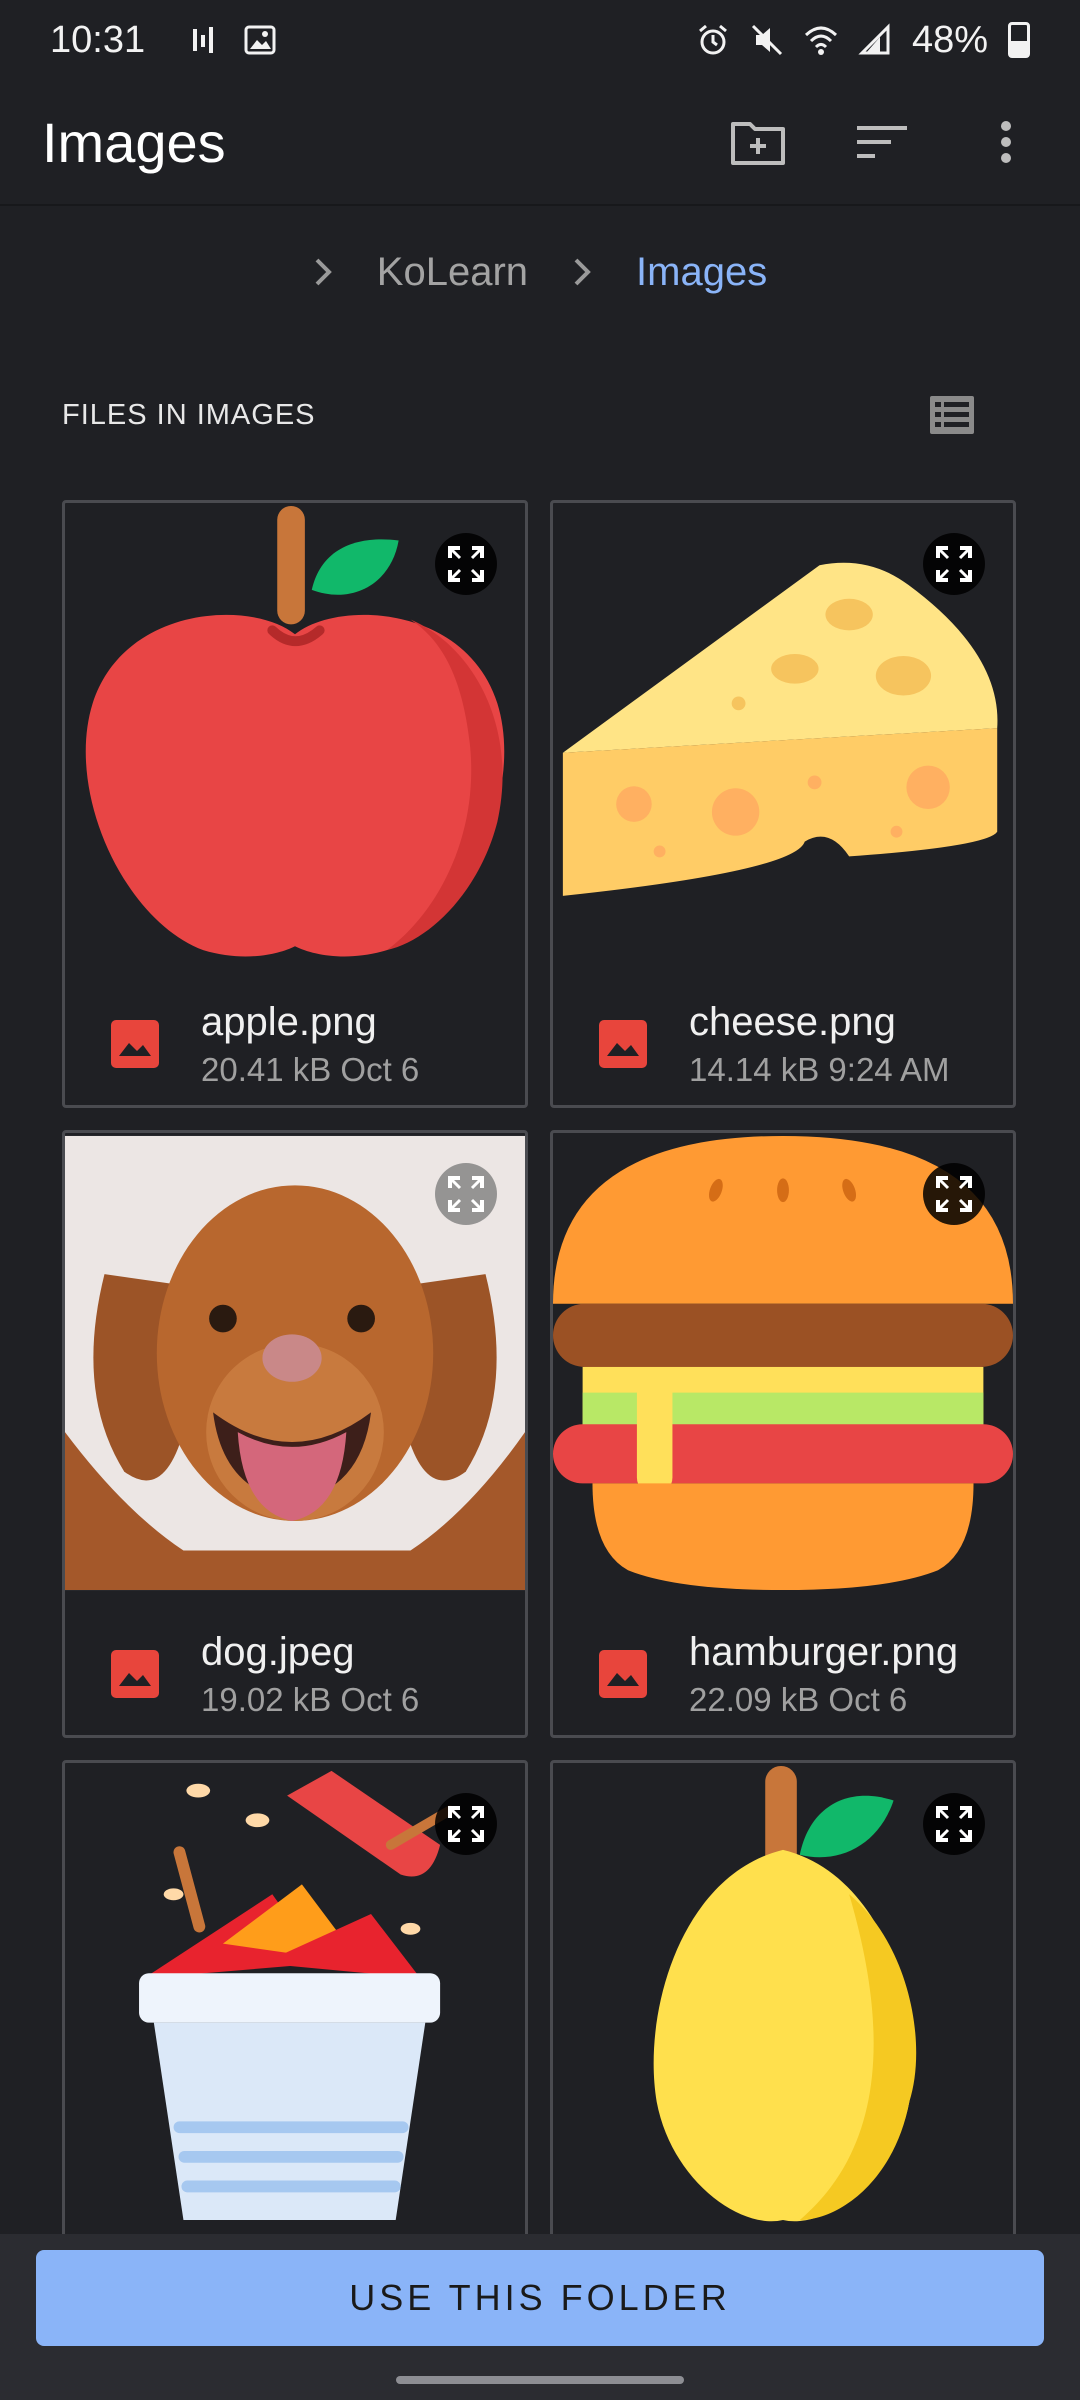 The width and height of the screenshot is (1080, 2400). Describe the element at coordinates (820, 40) in the screenshot. I see `wifi-icon` at that location.